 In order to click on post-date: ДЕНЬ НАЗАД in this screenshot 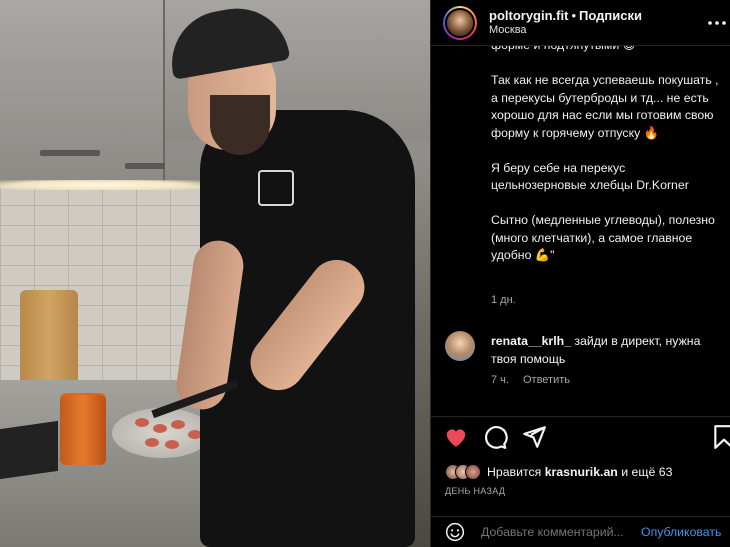, I will do `click(475, 491)`.